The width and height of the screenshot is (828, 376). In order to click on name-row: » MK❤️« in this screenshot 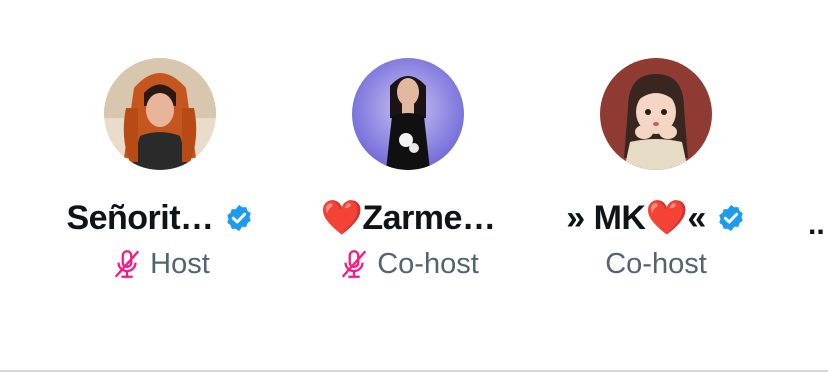, I will do `click(656, 218)`.